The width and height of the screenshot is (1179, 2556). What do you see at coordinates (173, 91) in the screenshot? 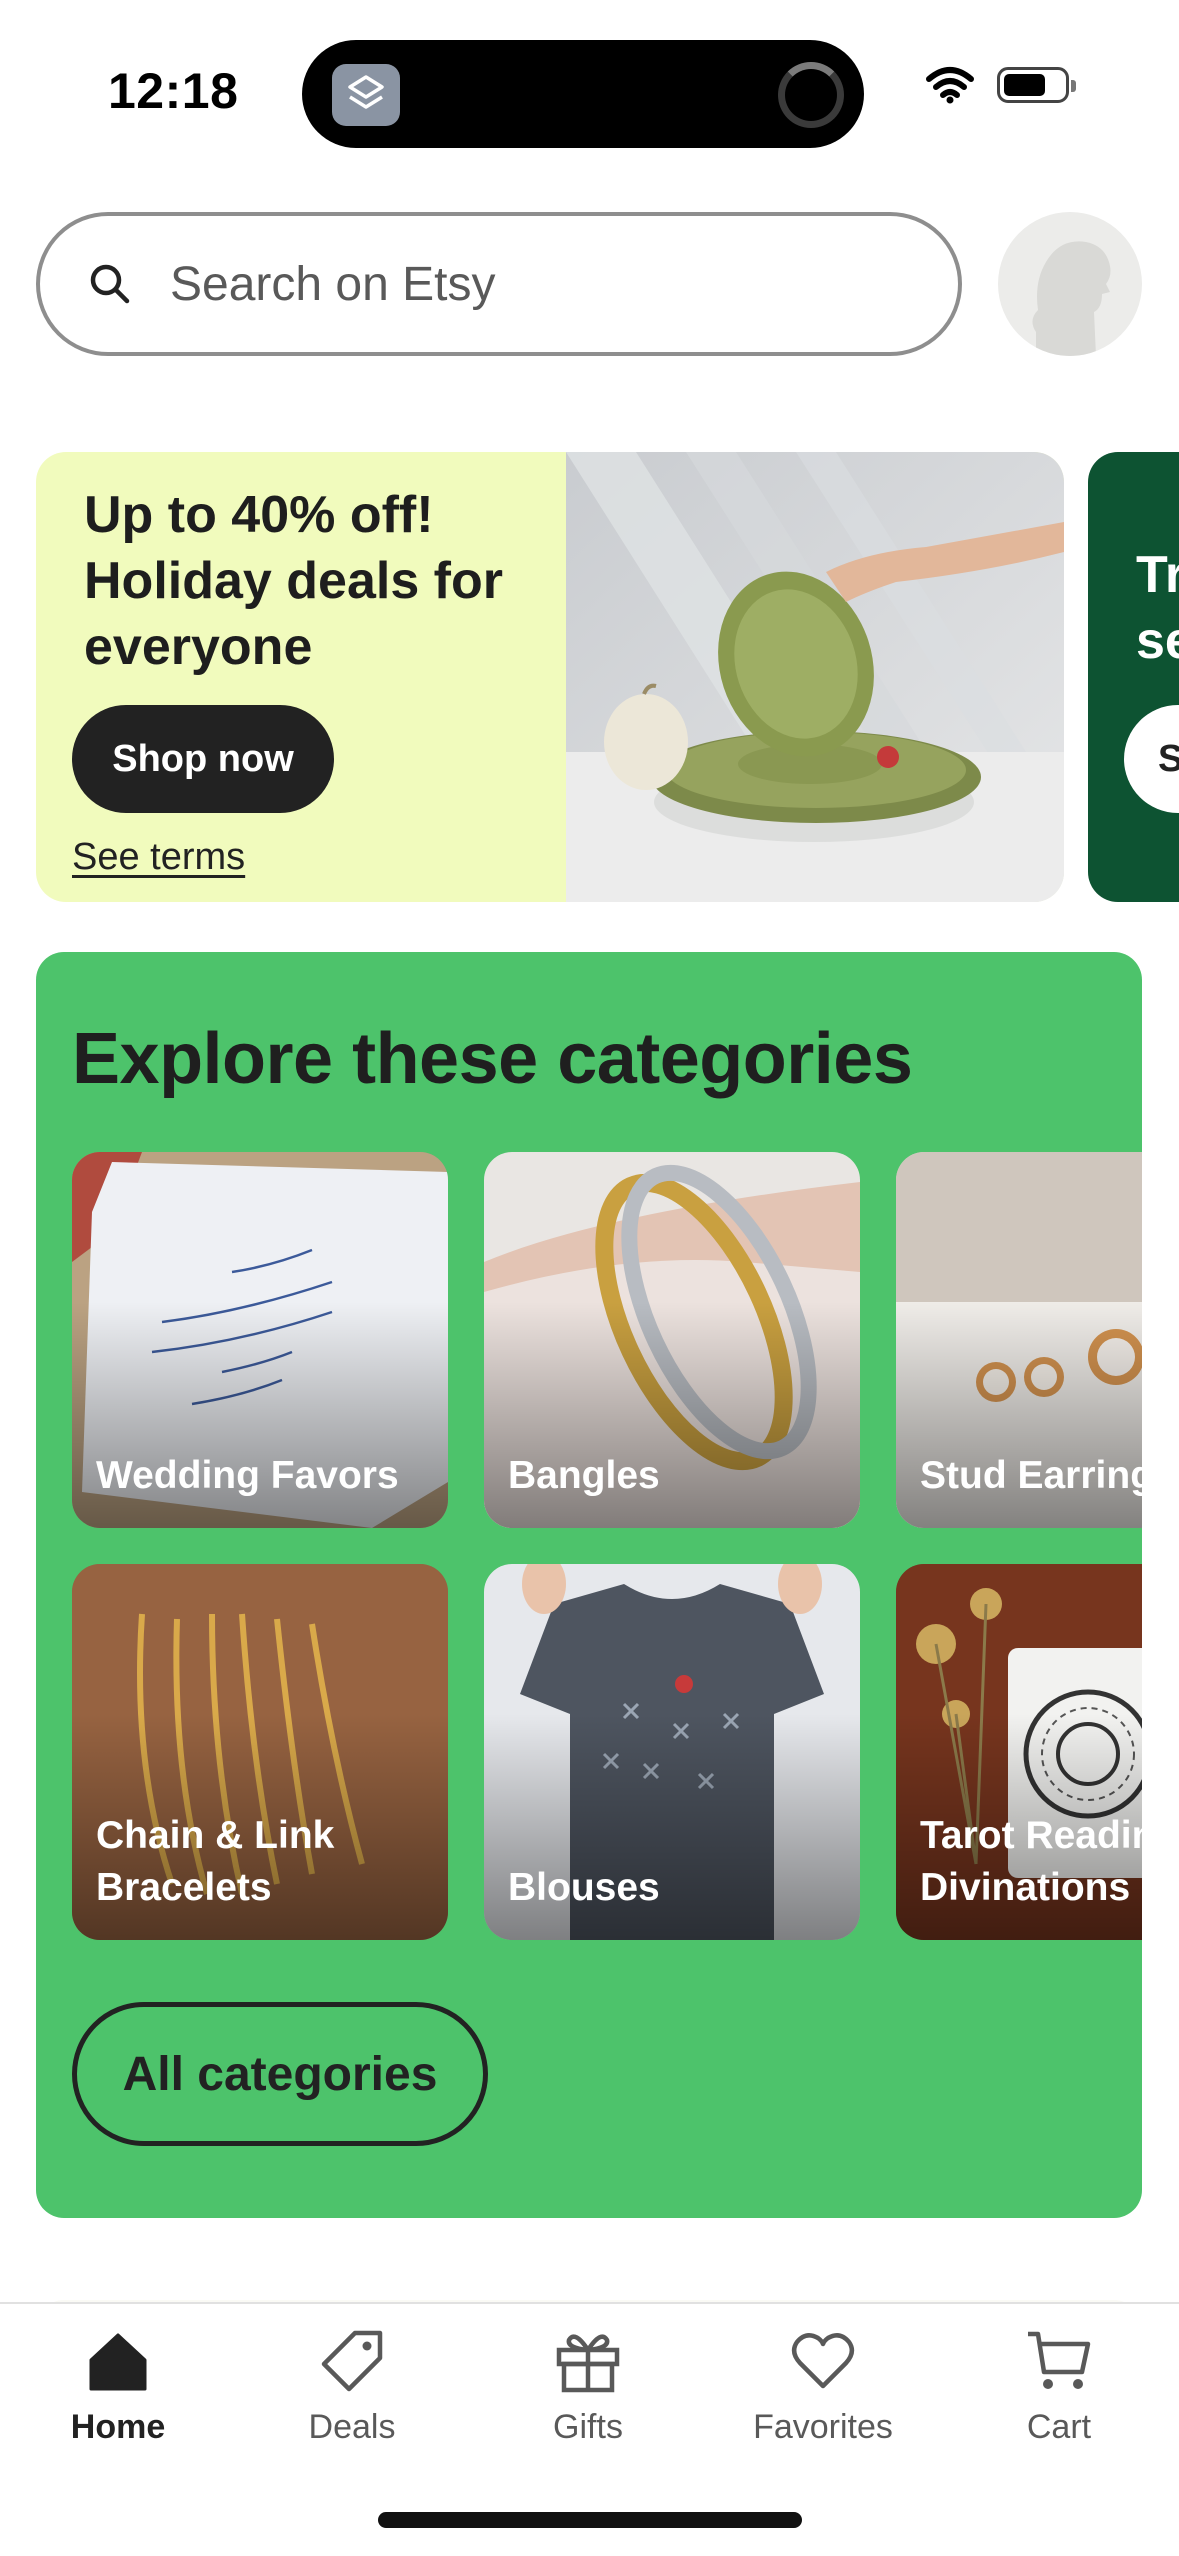
I see `status-time: 12:18` at bounding box center [173, 91].